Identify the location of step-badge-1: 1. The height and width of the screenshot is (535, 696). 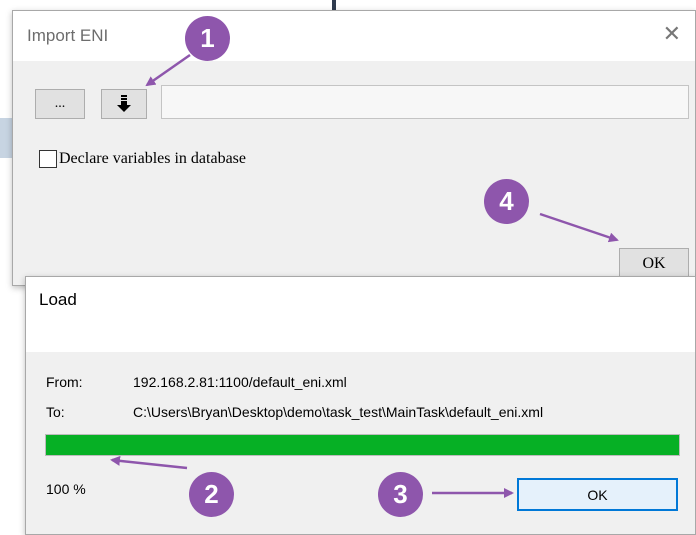
(207, 38).